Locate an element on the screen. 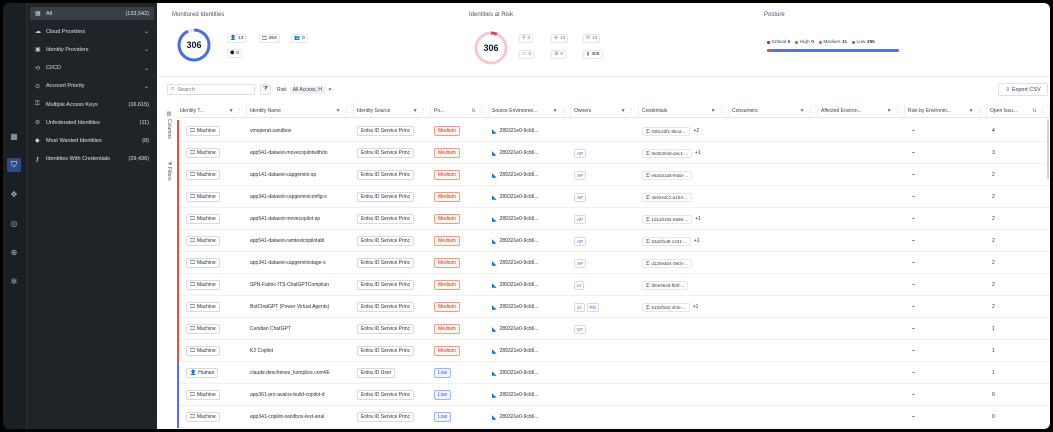  cell-identity-name: app541-dataext-movecopilotwithdo is located at coordinates (300, 153).